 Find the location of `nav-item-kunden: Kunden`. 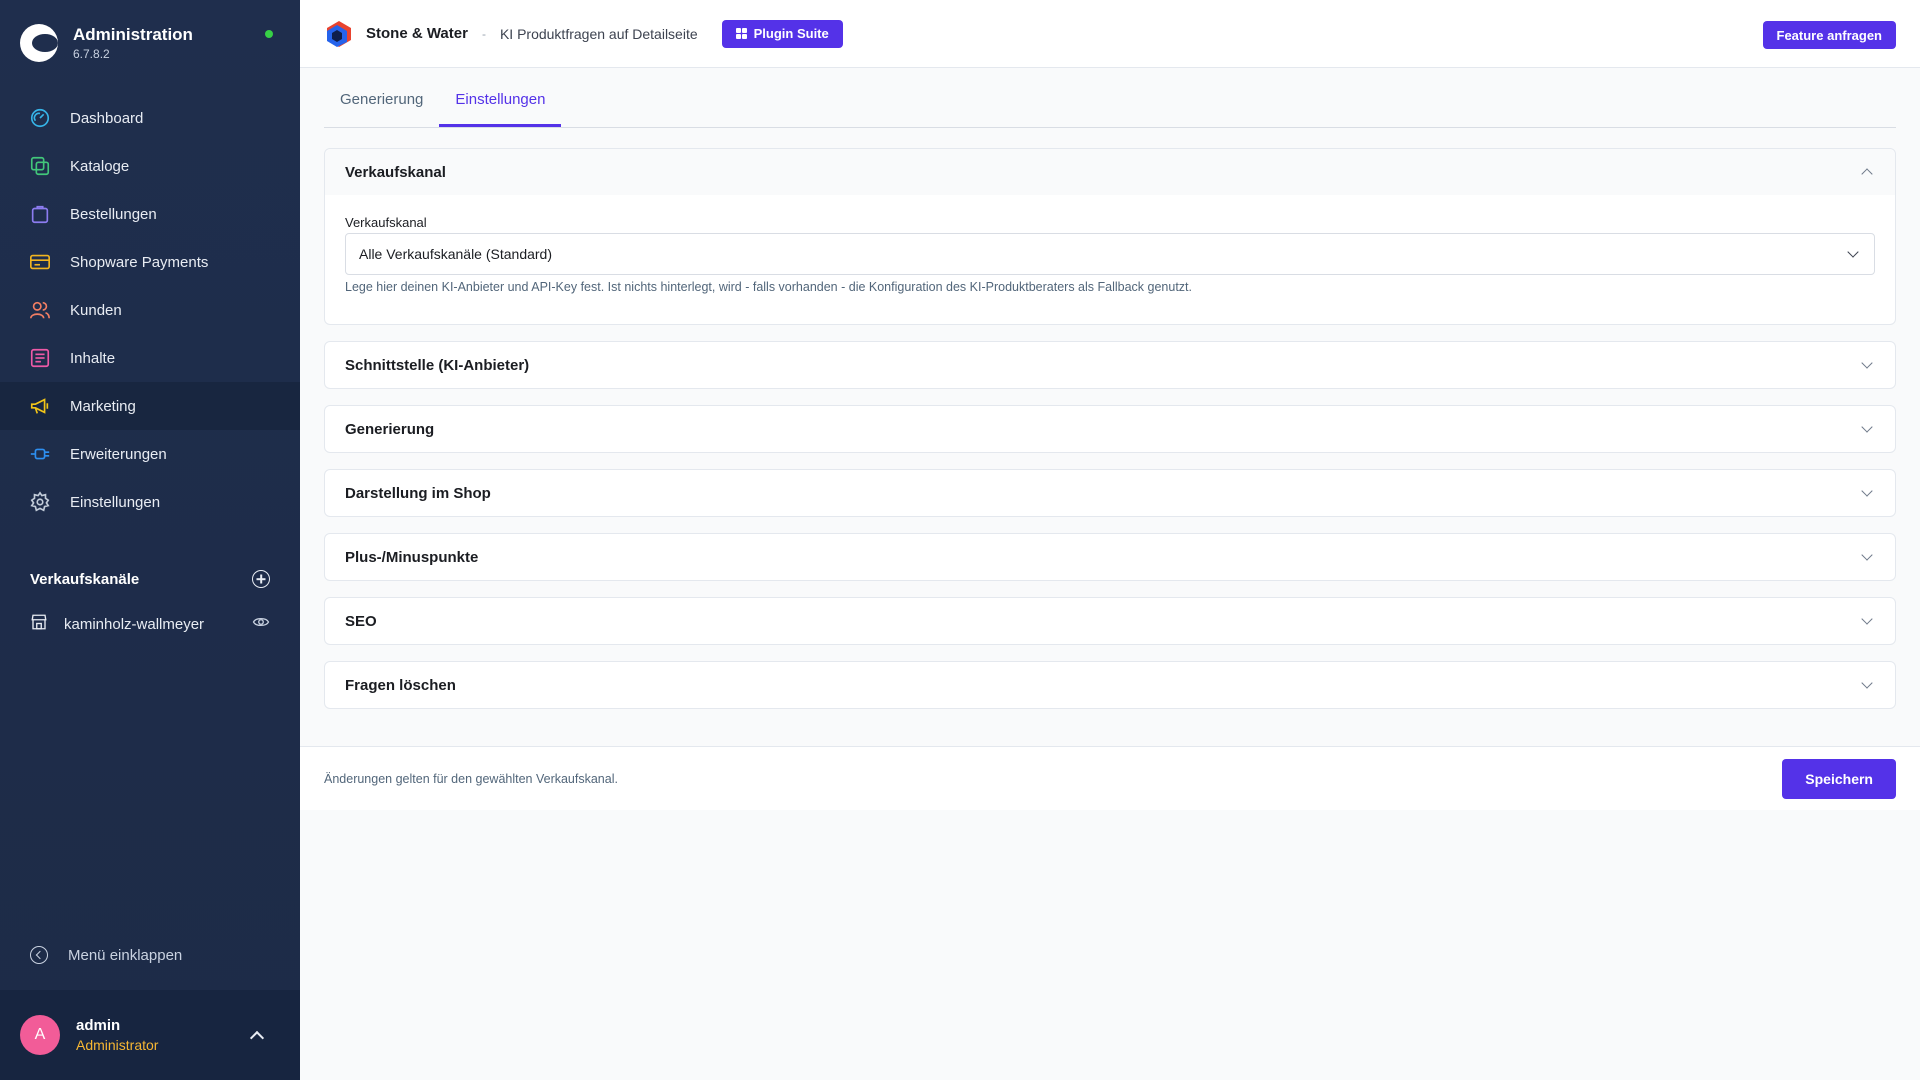

nav-item-kunden: Kunden is located at coordinates (150, 310).